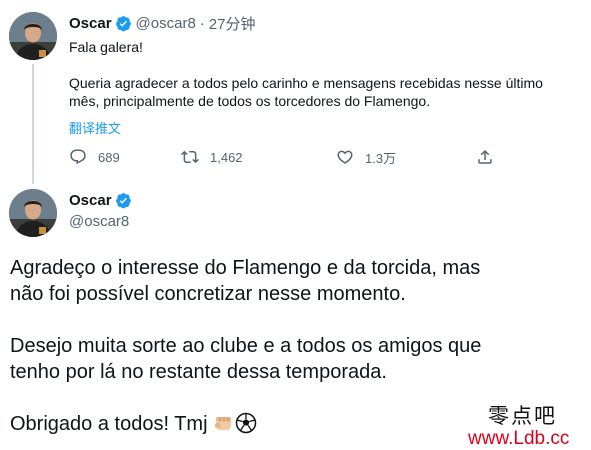  What do you see at coordinates (519, 438) in the screenshot?
I see `watermark-url: www.Ldb.cc` at bounding box center [519, 438].